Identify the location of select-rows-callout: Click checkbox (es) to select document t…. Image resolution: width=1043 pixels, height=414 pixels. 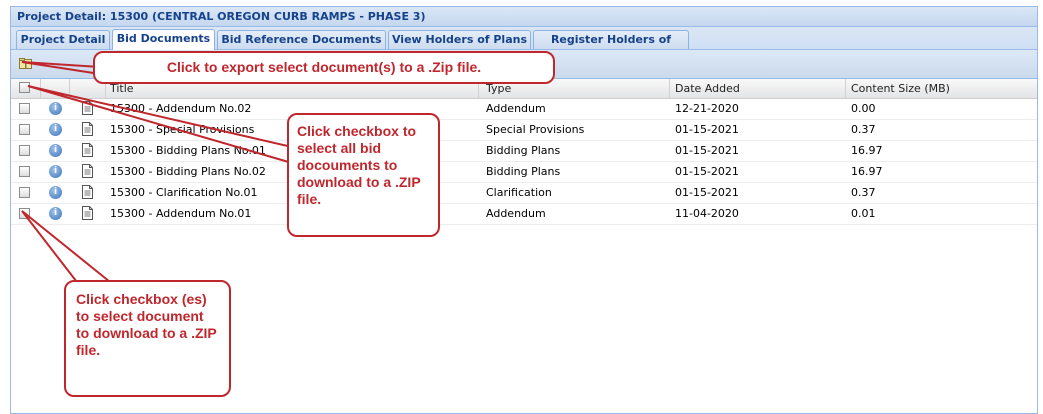
(147, 338).